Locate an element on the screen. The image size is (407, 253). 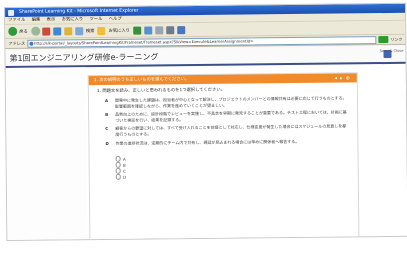
radio-label: B is located at coordinates (124, 165).